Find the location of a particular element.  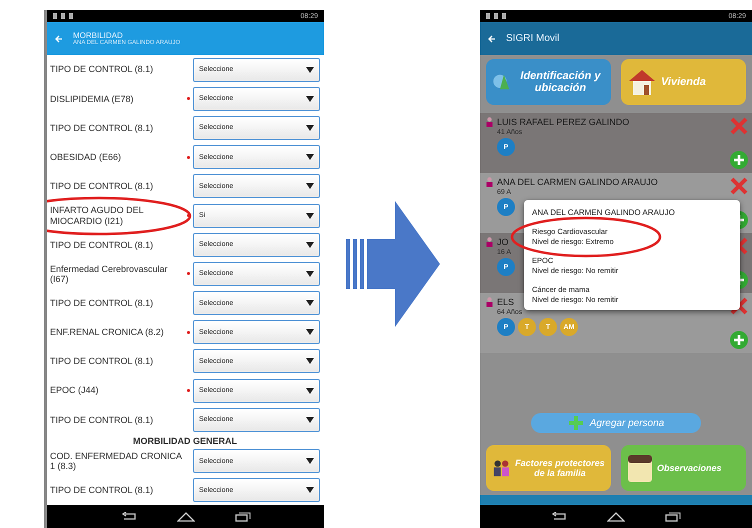

person-name: ANA DEL CARMEN GALINDO ARAUJO is located at coordinates (577, 182).